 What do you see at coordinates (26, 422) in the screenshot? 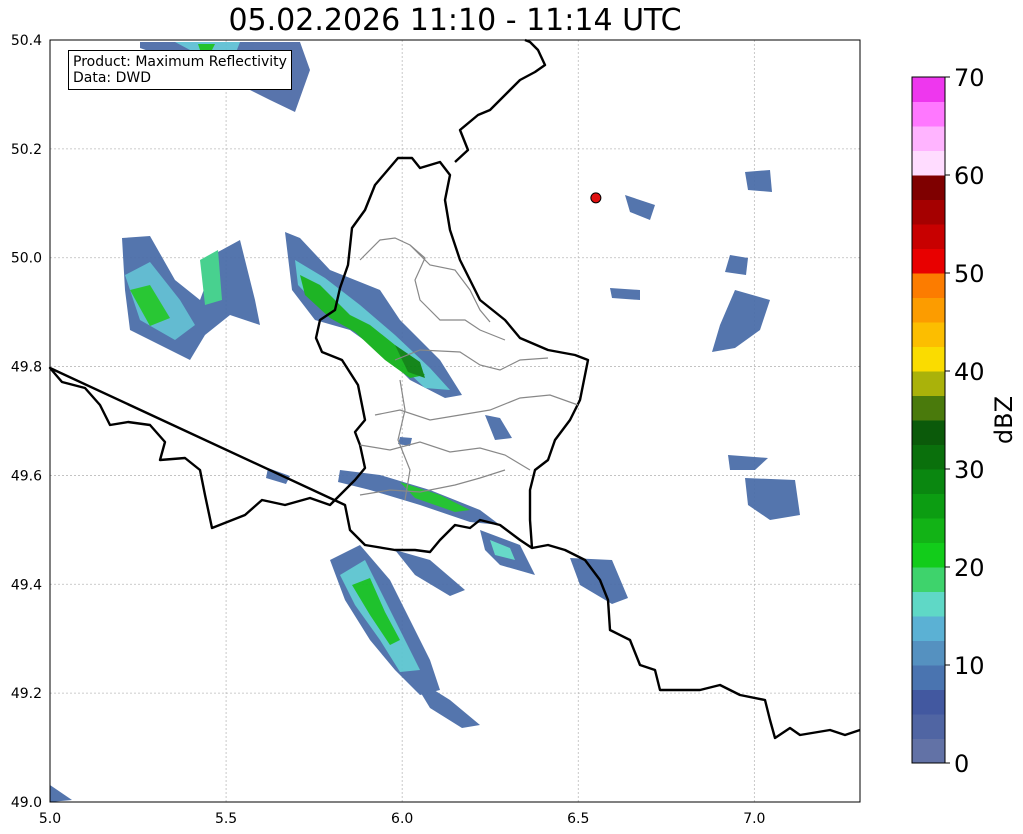
I see `y-axis-ticks: 49.0 49.2 49.4 49.6 49.8 50.0 50.2 50.4` at bounding box center [26, 422].